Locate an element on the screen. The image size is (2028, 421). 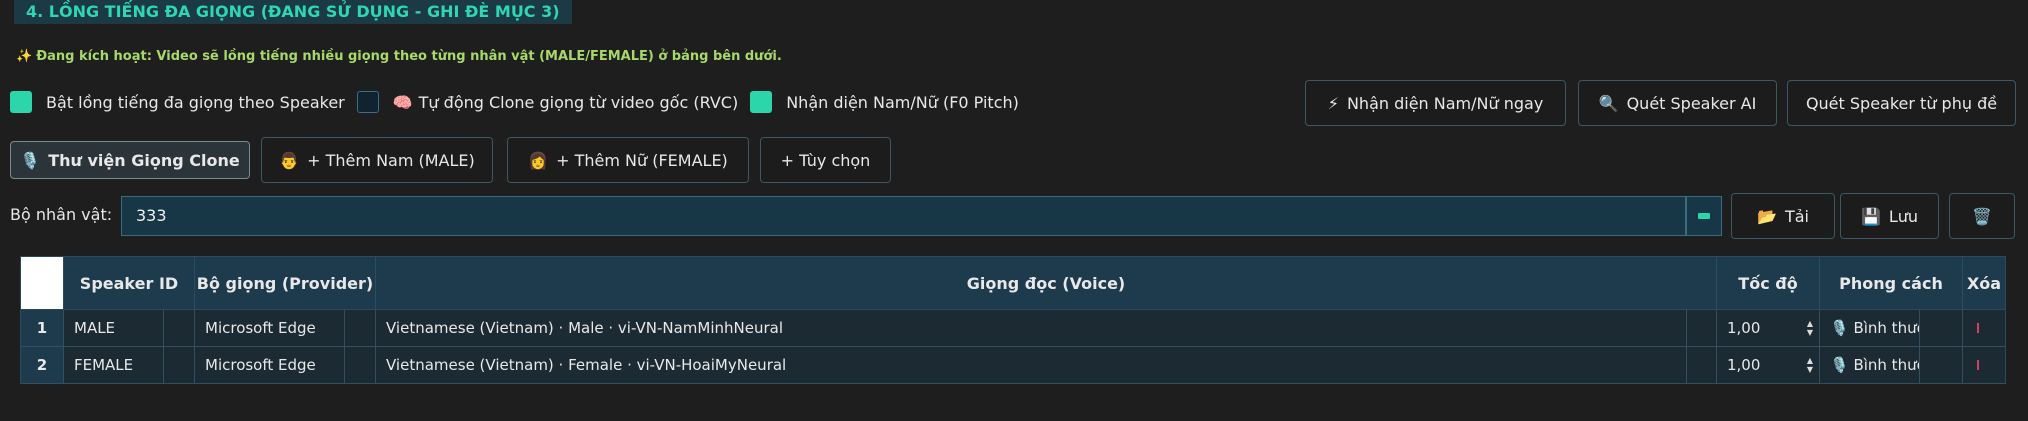
clone-library-button: 🎙️ Thư viện Giọng Clone is located at coordinates (130, 160).